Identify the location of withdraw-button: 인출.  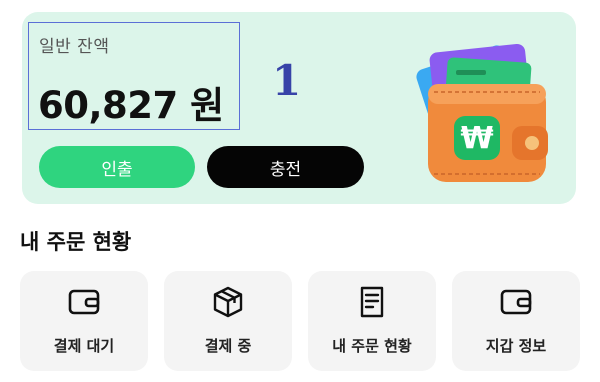
(117, 167).